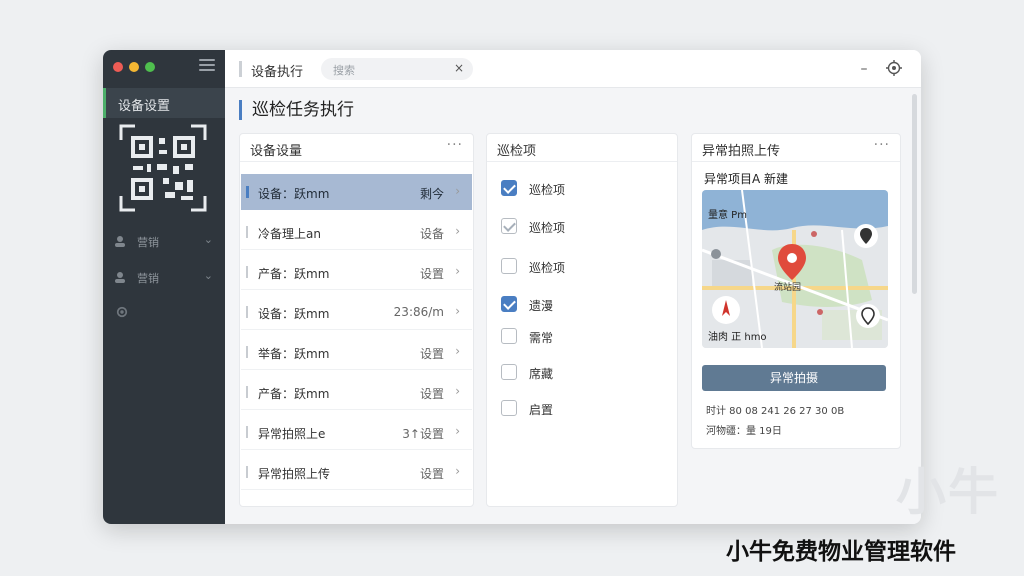 The image size is (1024, 576). I want to click on tab-indicator, so click(240, 69).